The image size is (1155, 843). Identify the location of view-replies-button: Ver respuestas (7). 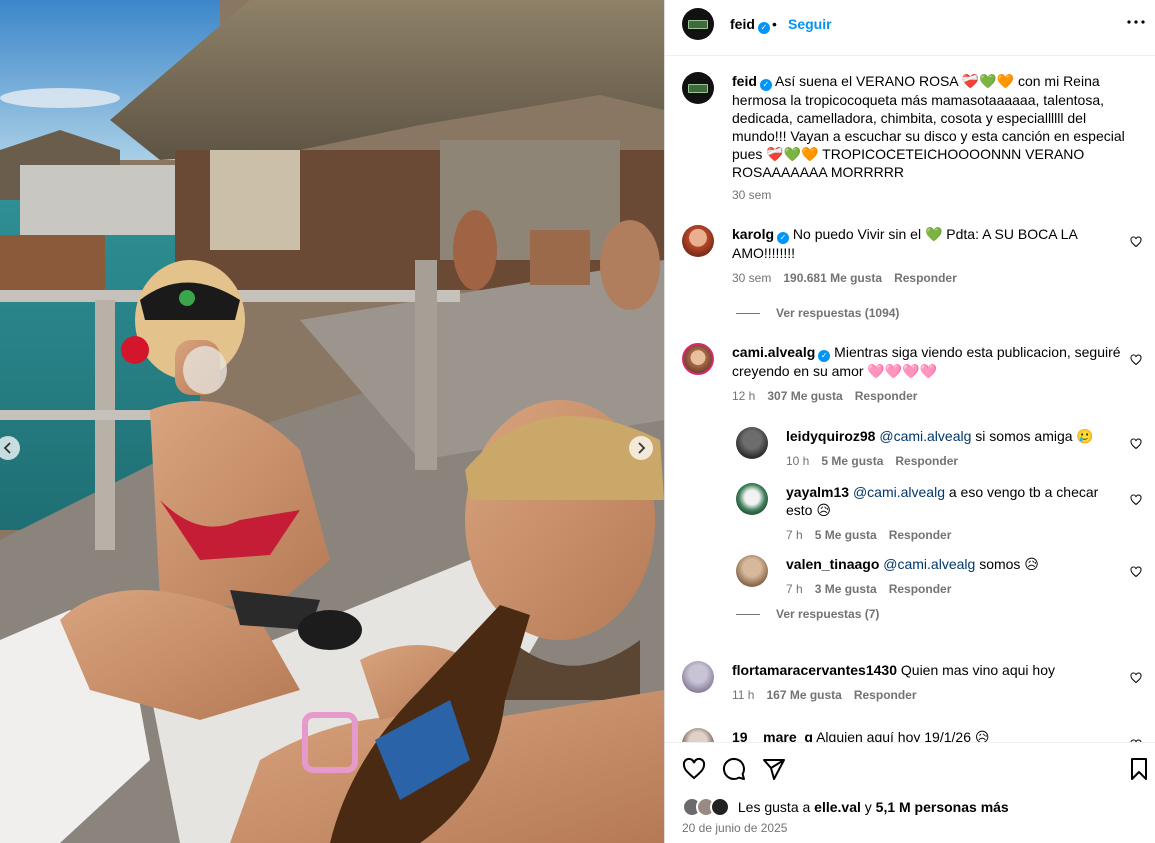
(807, 614).